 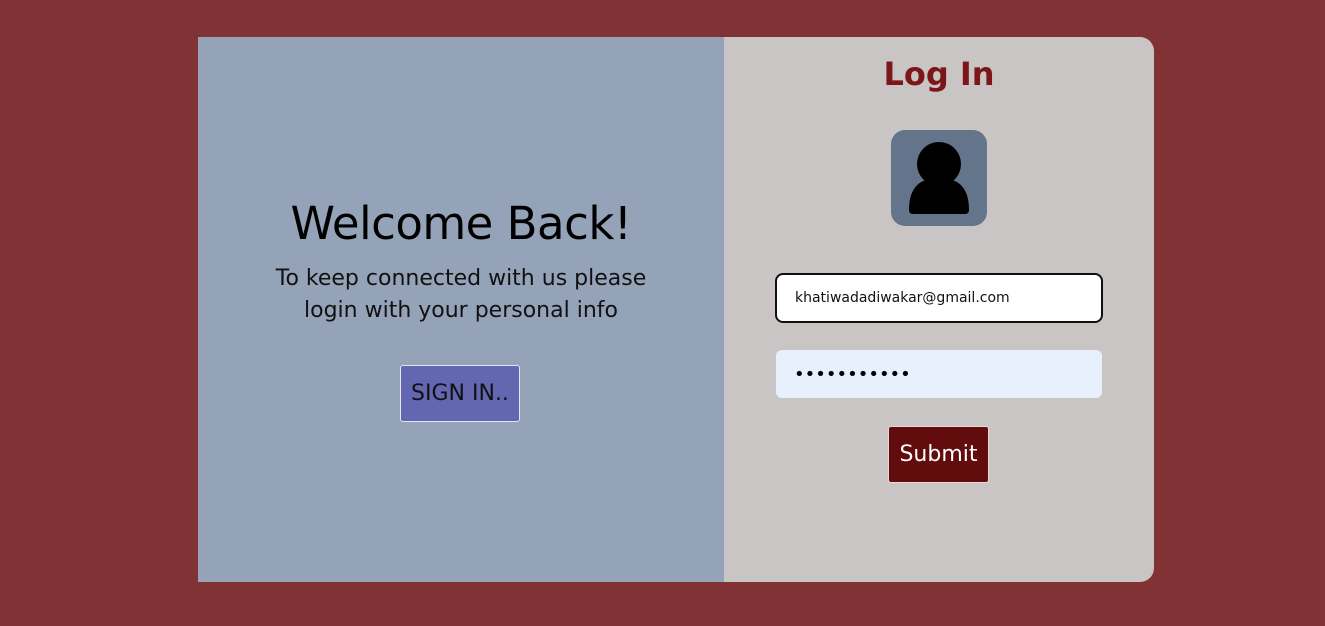 I want to click on user-icon, so click(x=939, y=178).